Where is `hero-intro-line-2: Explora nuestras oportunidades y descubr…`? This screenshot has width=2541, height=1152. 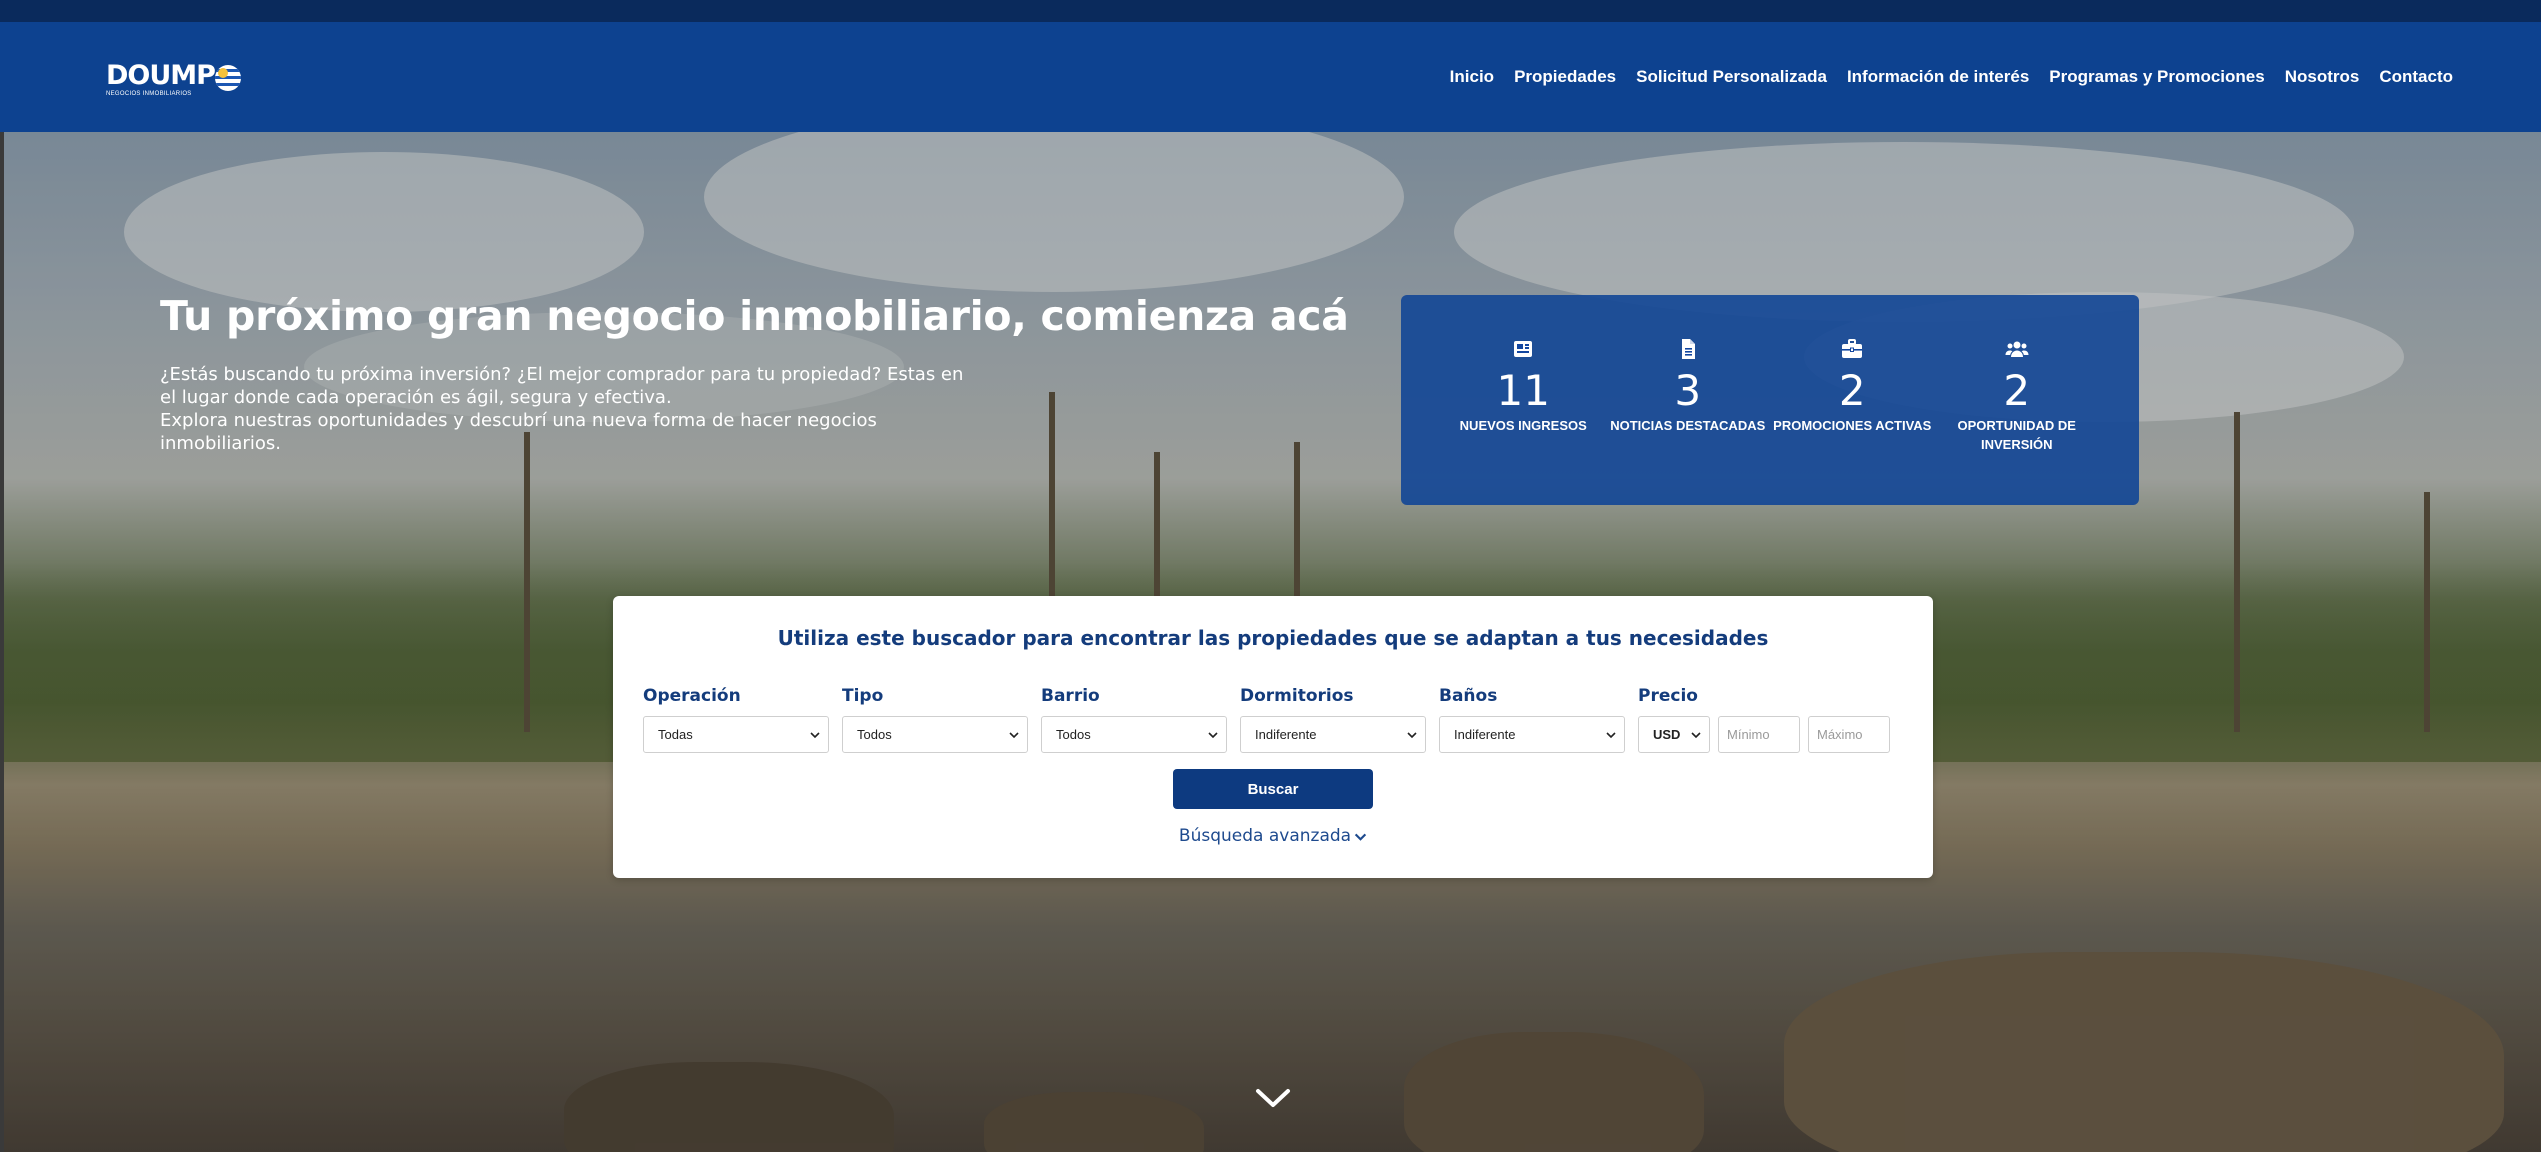
hero-intro-line-2: Explora nuestras oportunidades y descubr… is located at coordinates (518, 432).